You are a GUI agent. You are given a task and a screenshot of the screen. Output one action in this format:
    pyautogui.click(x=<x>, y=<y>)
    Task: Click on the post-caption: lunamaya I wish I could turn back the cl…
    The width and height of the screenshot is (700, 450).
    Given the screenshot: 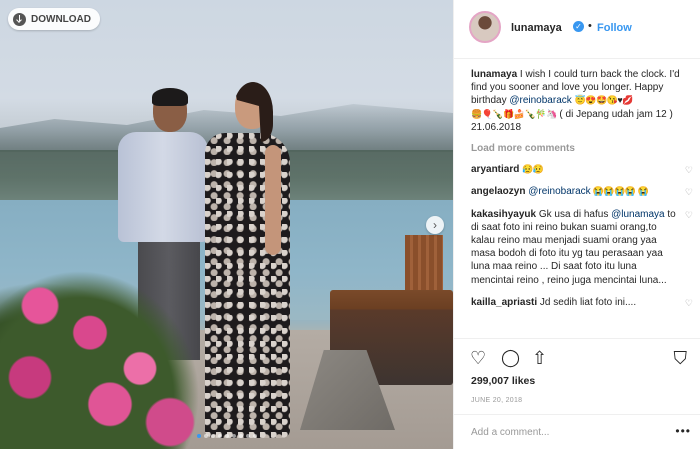 What is the action you would take?
    pyautogui.click(x=582, y=101)
    